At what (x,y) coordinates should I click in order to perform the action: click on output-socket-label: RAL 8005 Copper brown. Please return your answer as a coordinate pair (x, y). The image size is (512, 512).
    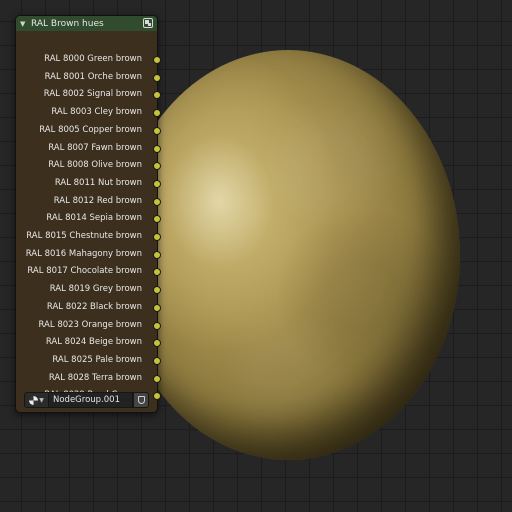
    Looking at the image, I should click on (90, 129).